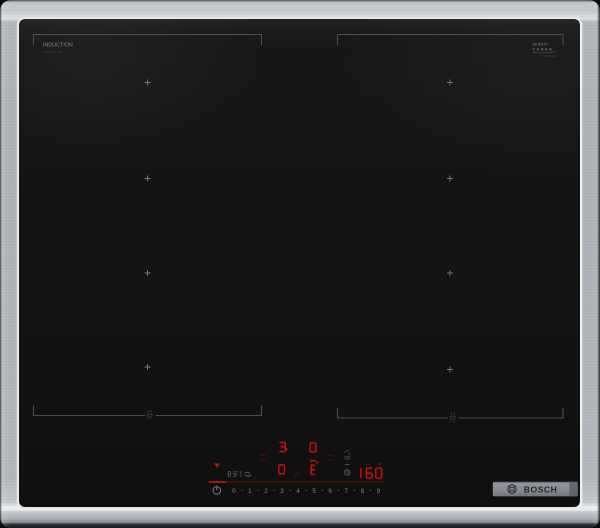 The image size is (600, 528). I want to click on svg-text: MIRADUR, so click(550, 56).